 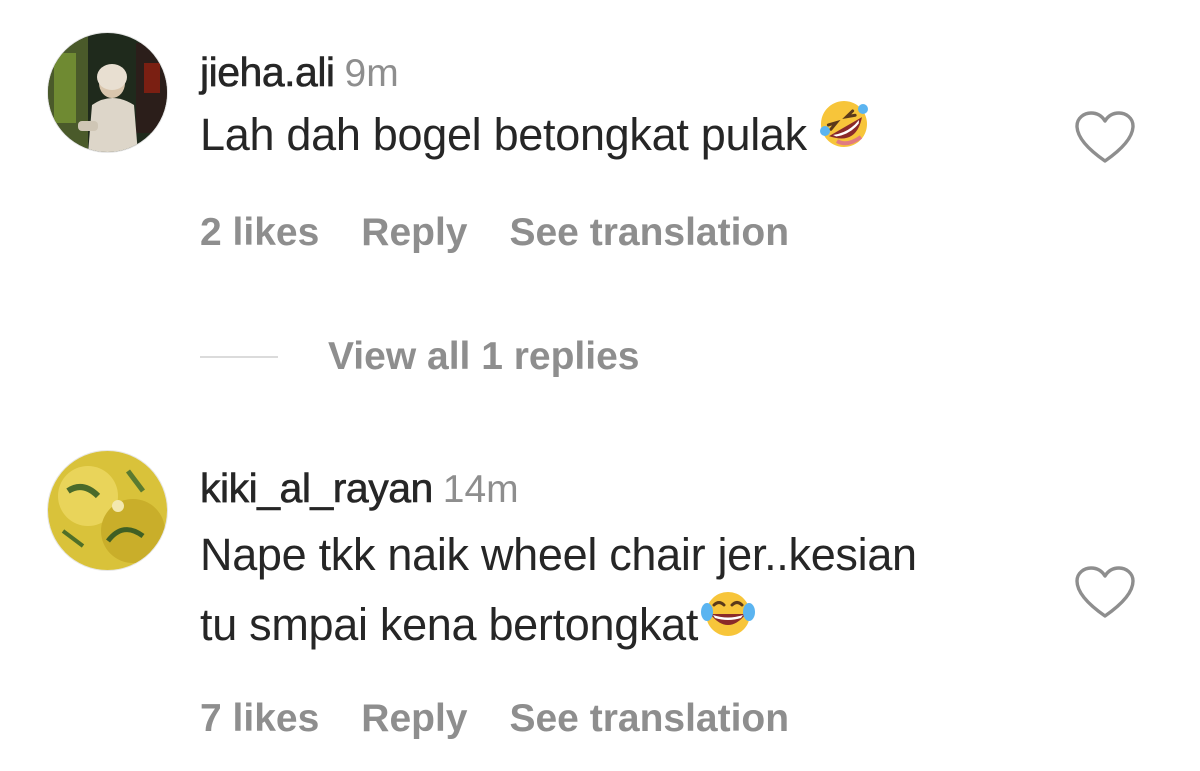 I want to click on comment-actions: 7 likes Reply See translation, so click(x=515, y=718).